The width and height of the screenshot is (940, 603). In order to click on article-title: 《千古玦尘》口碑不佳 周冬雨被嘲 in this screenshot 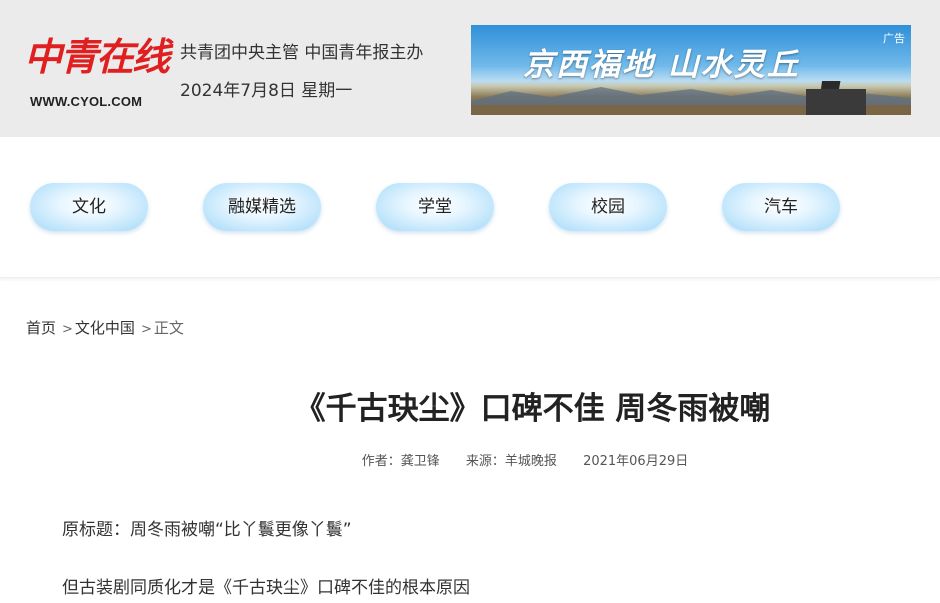, I will do `click(532, 409)`.